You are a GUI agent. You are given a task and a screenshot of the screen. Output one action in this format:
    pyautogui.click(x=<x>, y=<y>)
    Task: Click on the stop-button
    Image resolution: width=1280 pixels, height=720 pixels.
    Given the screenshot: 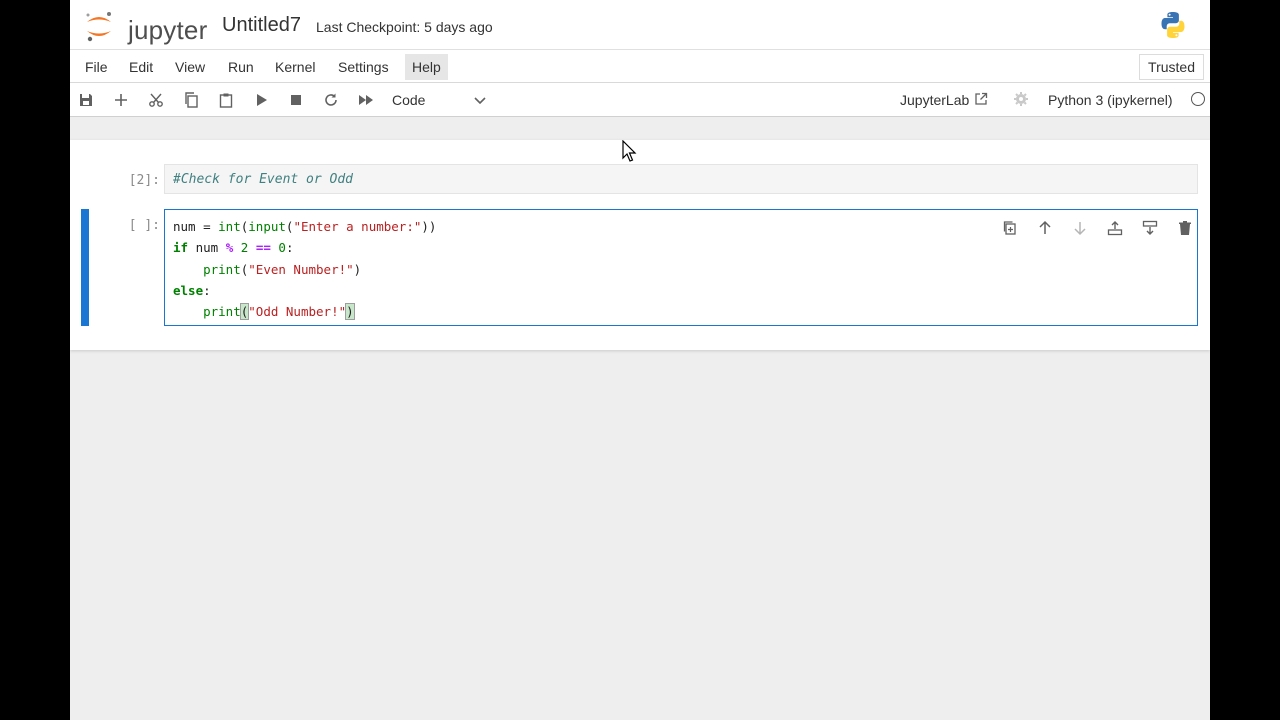 What is the action you would take?
    pyautogui.click(x=296, y=100)
    